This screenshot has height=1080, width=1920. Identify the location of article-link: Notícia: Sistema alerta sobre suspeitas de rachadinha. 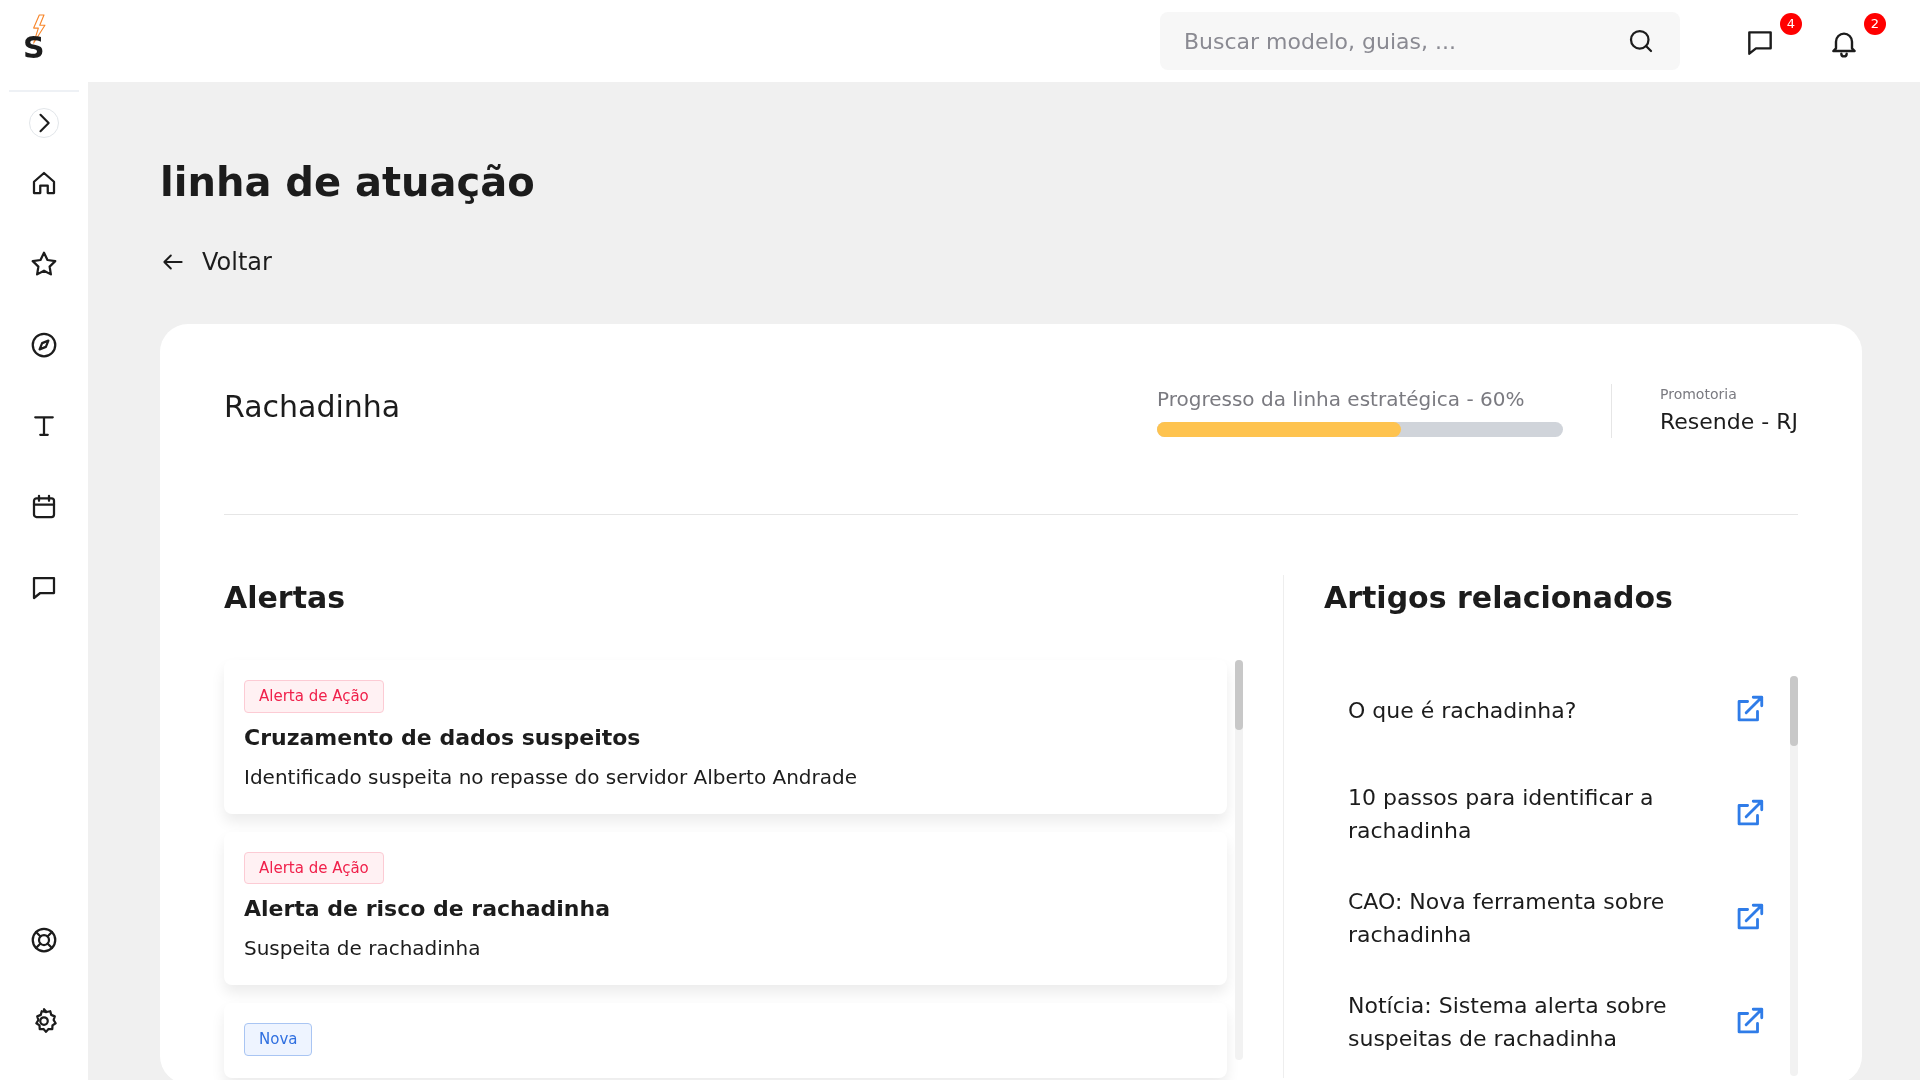
(1557, 1022).